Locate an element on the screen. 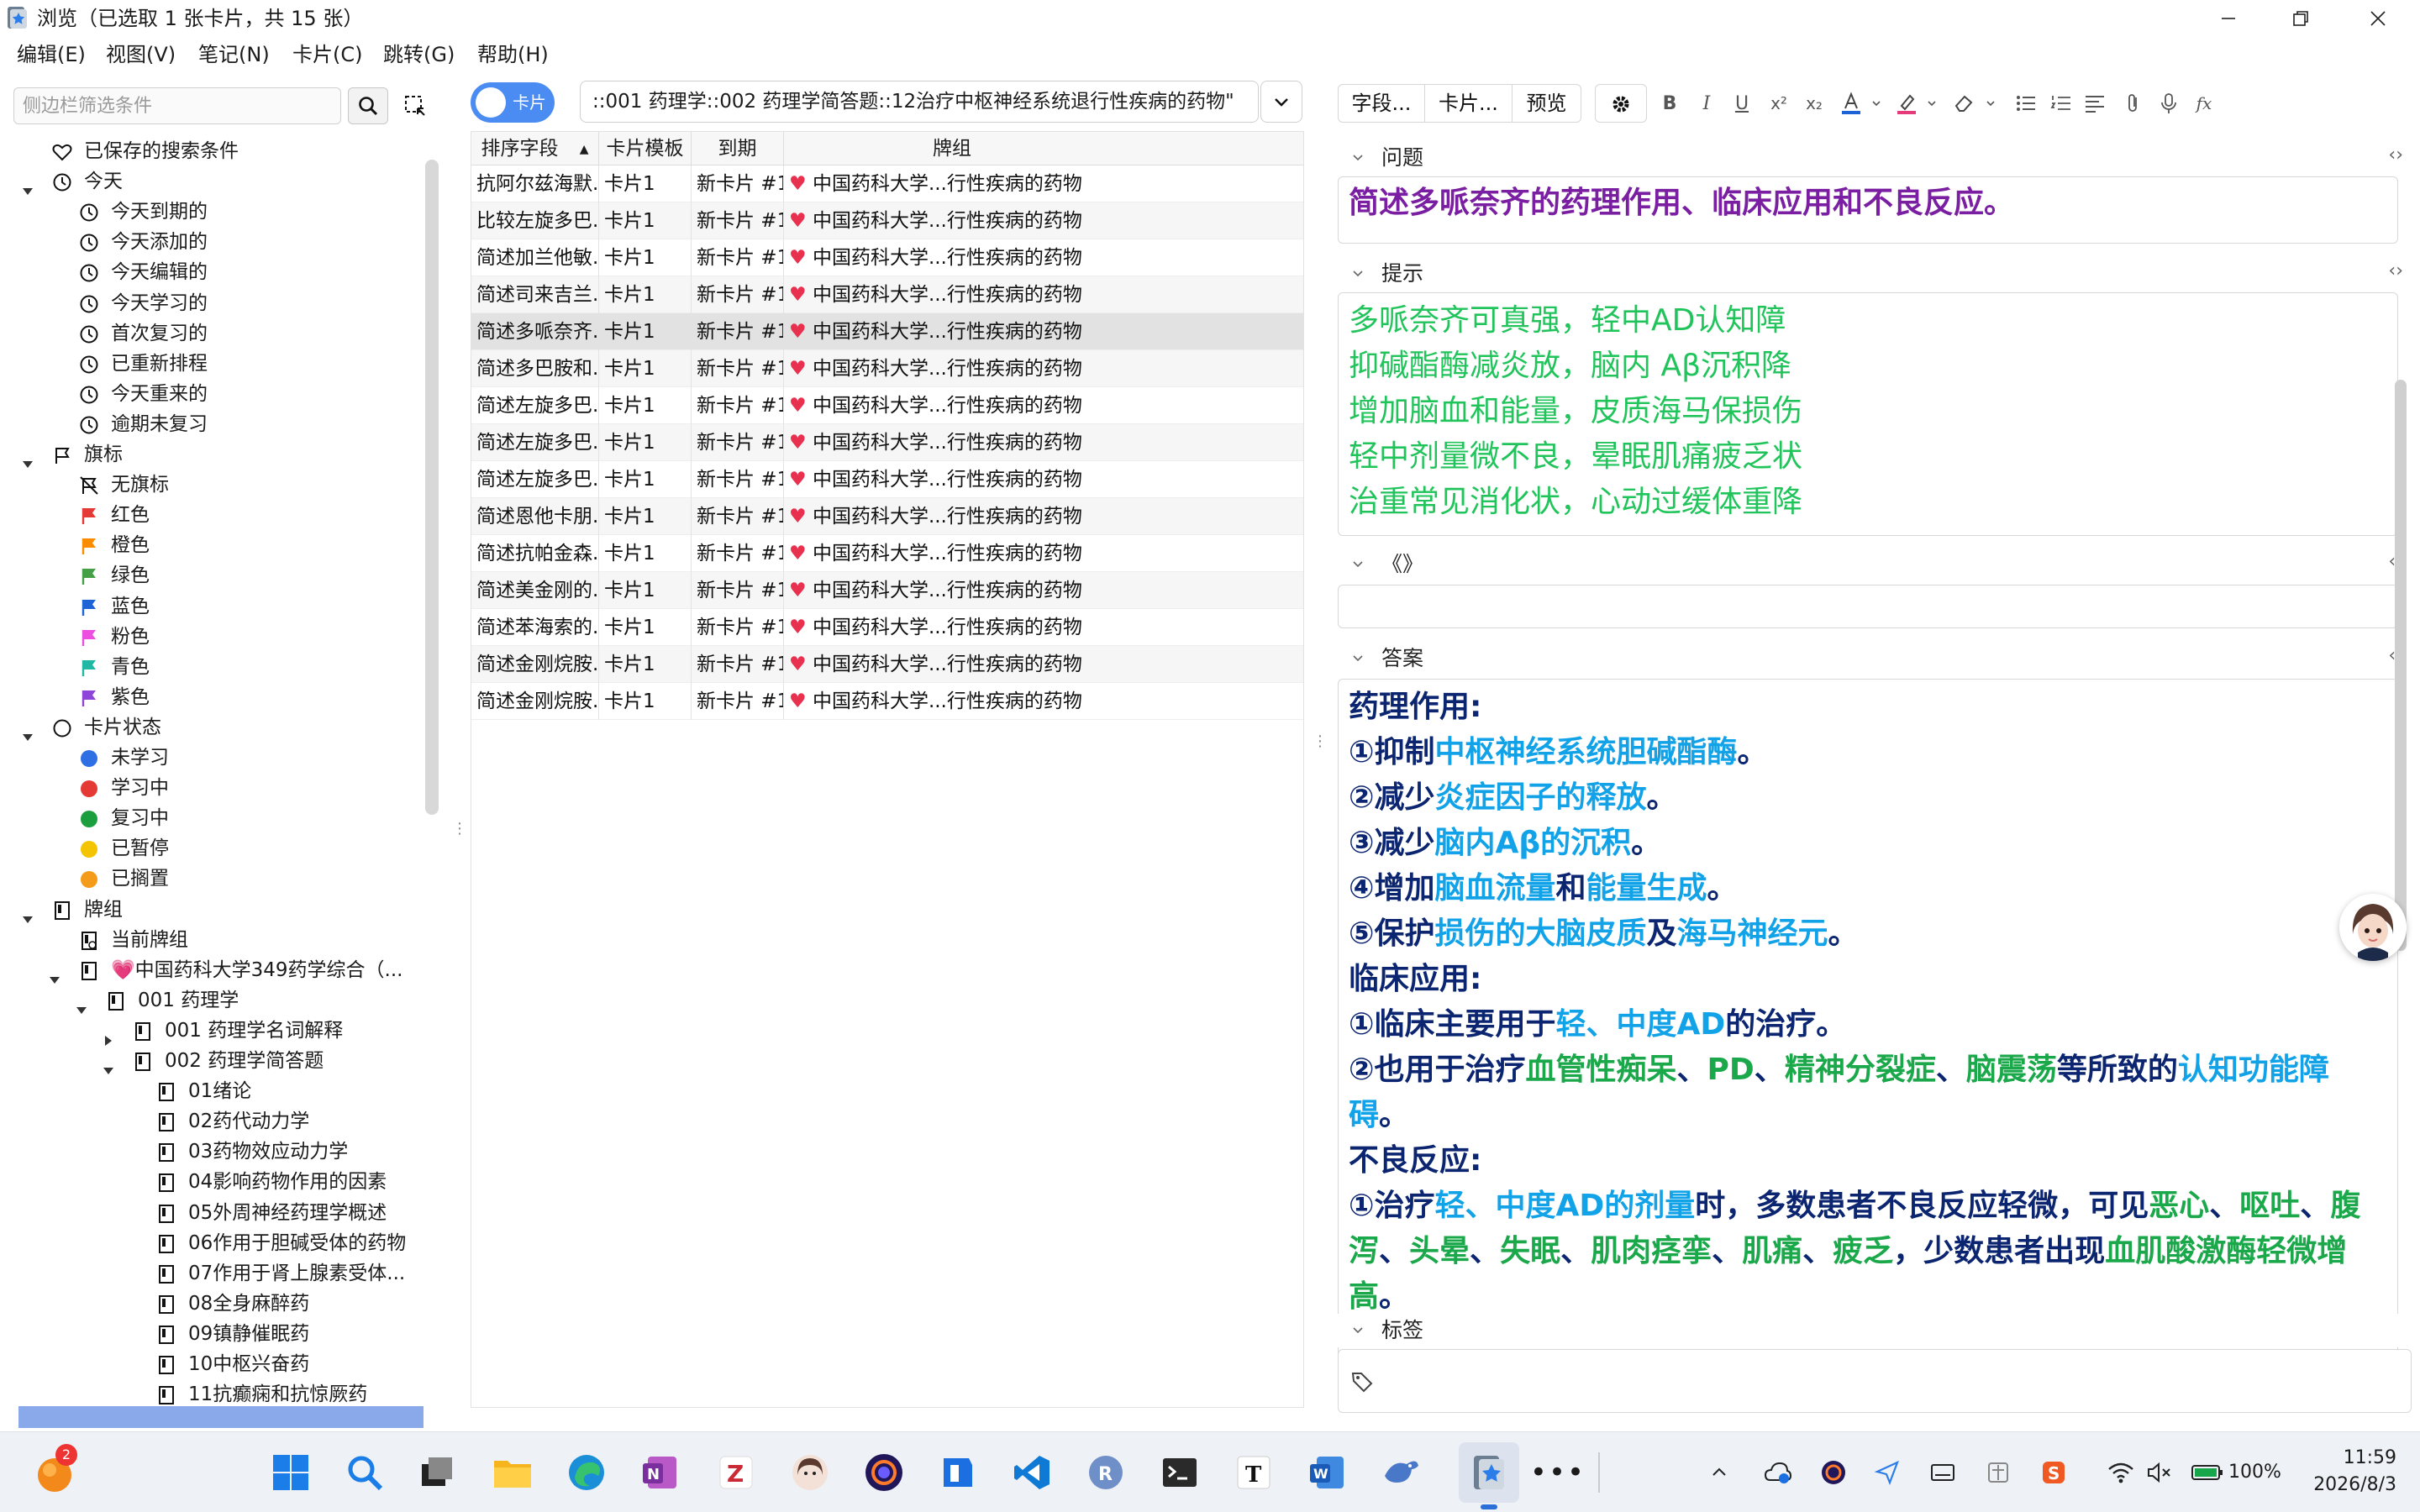 The image size is (2420, 1512). sidebar-item: 首次复习的 is located at coordinates (212, 333).